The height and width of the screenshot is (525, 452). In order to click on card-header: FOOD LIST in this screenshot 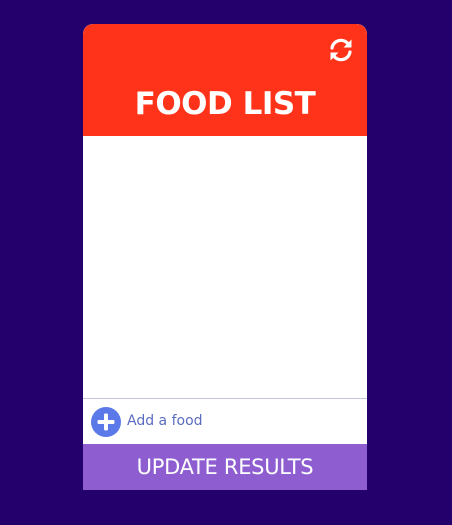, I will do `click(225, 80)`.